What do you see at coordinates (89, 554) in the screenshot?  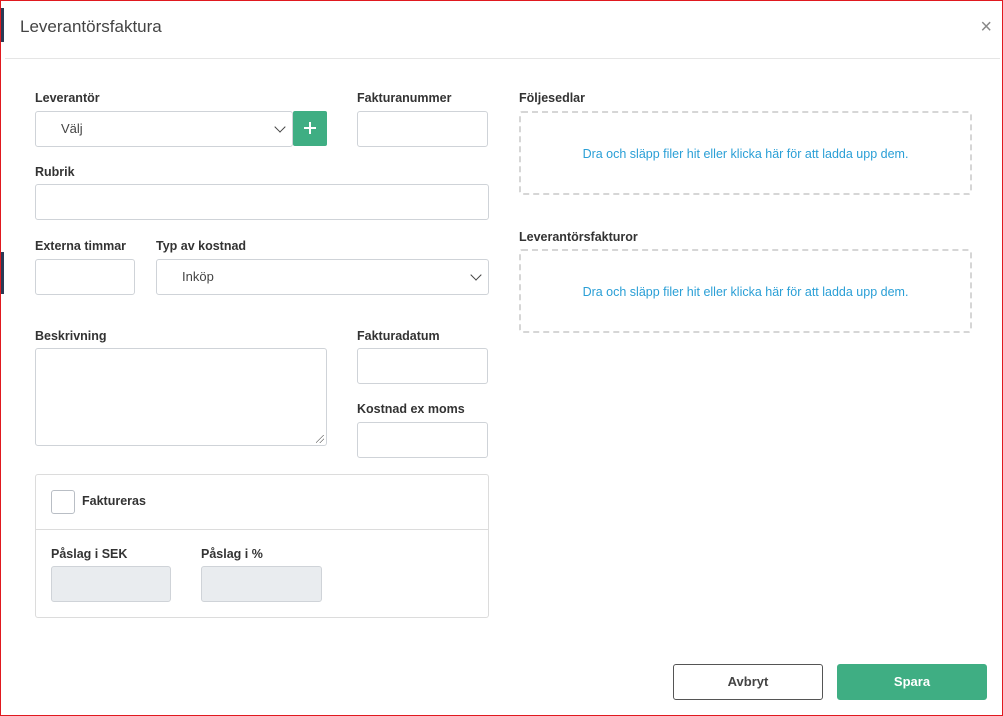 I see `markup-sek-label: Påslag i SEK` at bounding box center [89, 554].